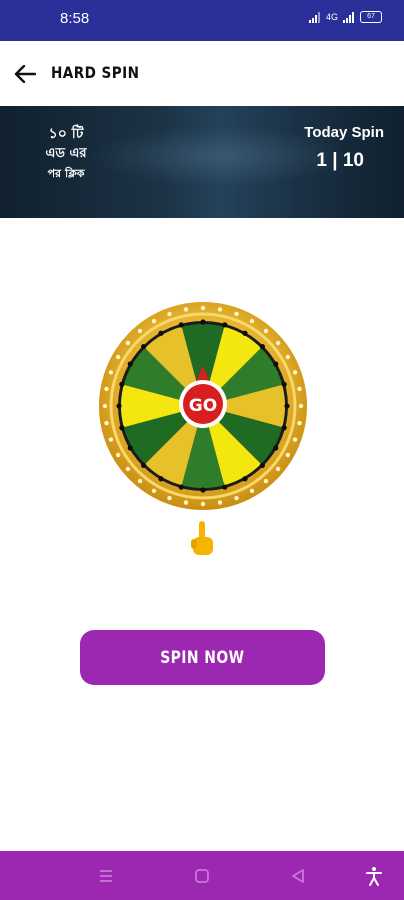 The image size is (404, 900). I want to click on app-bar: HARD SPIN, so click(202, 73).